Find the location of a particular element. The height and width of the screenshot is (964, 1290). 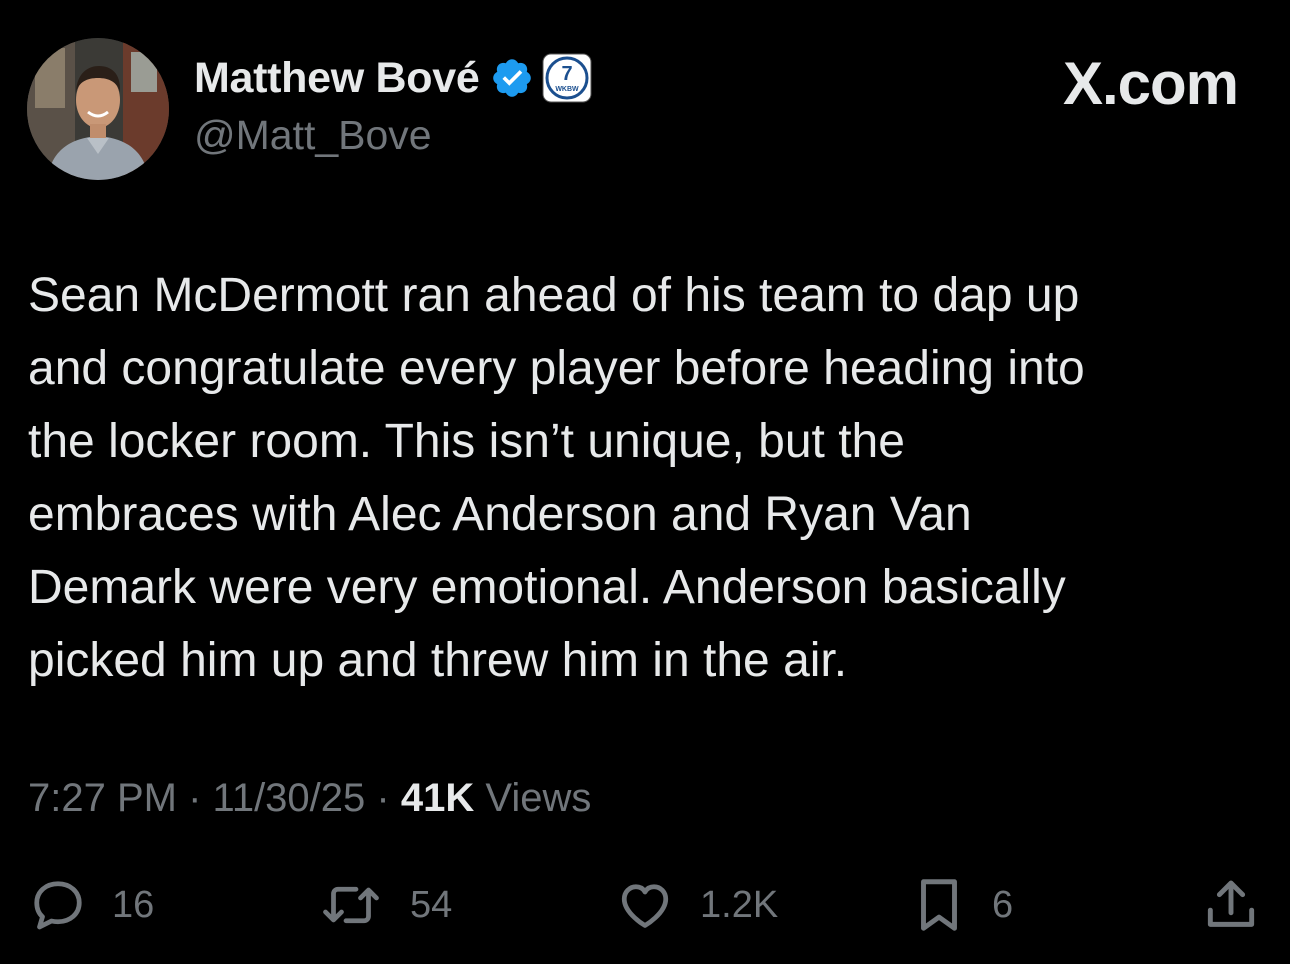

author-display-name: Matthew Bové is located at coordinates (337, 78).